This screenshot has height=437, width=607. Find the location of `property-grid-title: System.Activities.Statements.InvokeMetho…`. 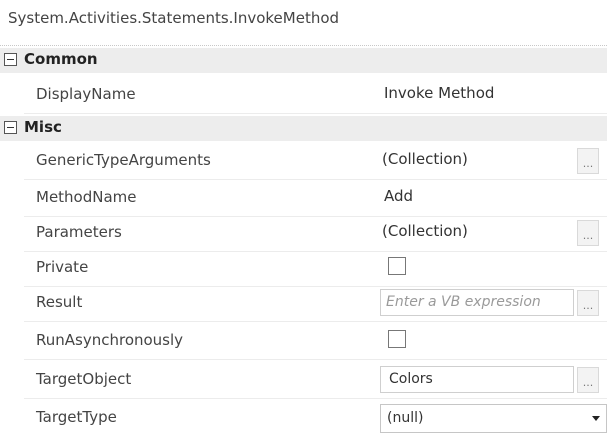

property-grid-title: System.Activities.Statements.InvokeMetho… is located at coordinates (303, 23).